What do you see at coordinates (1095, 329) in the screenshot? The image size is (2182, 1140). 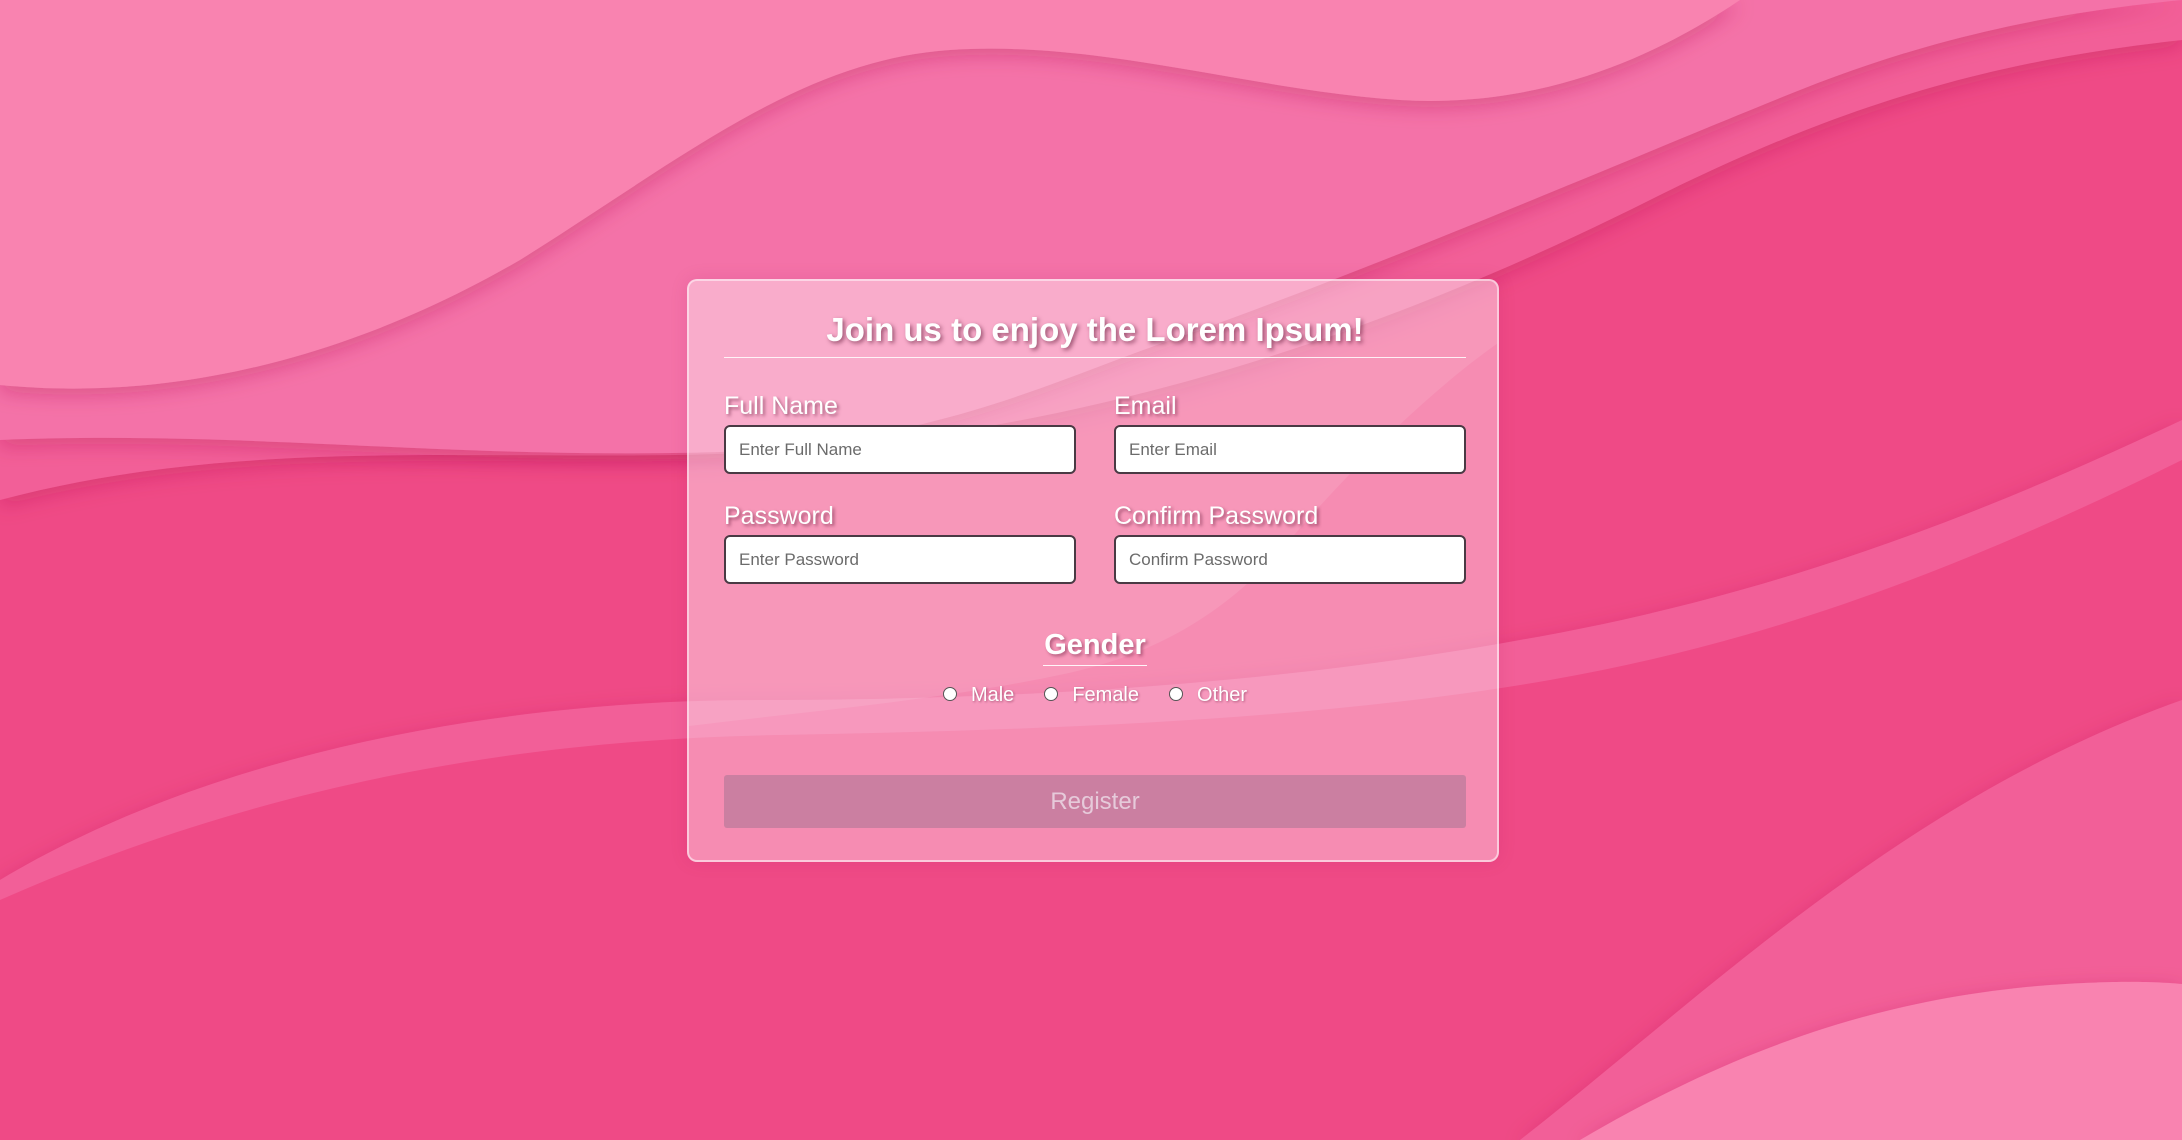 I see `form-title: Join us to enjoy the Lorem Ipsum!` at bounding box center [1095, 329].